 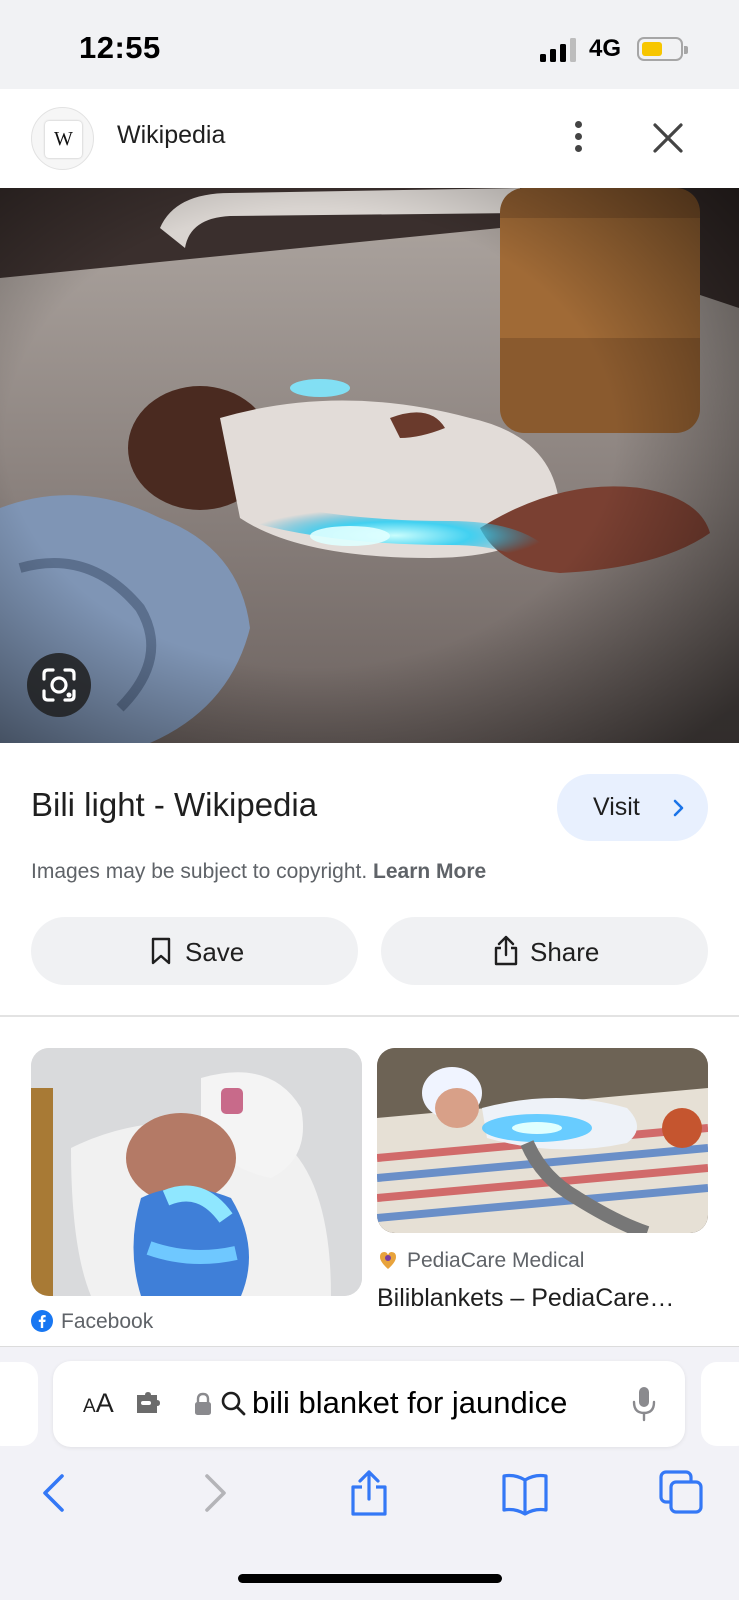 I want to click on site-name: Wikipedia, so click(x=171, y=135).